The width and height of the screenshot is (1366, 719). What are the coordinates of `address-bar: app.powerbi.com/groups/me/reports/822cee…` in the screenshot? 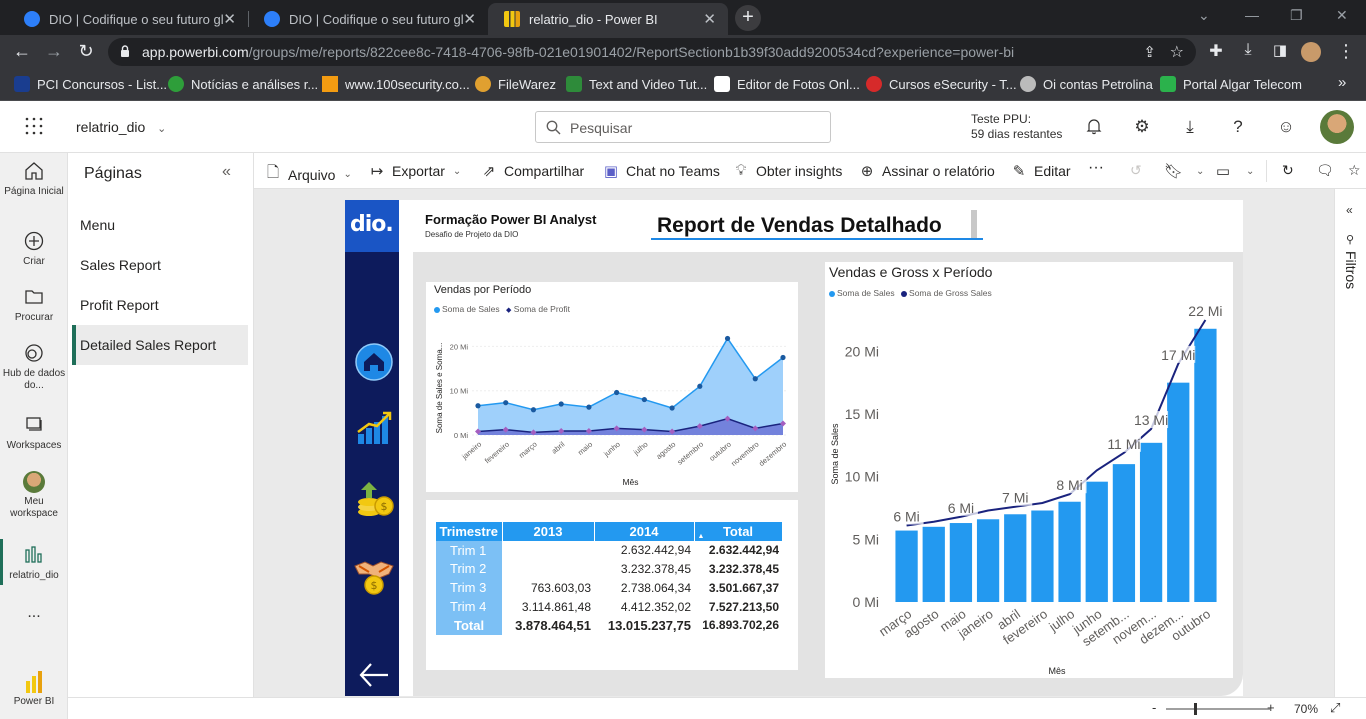 It's located at (652, 52).